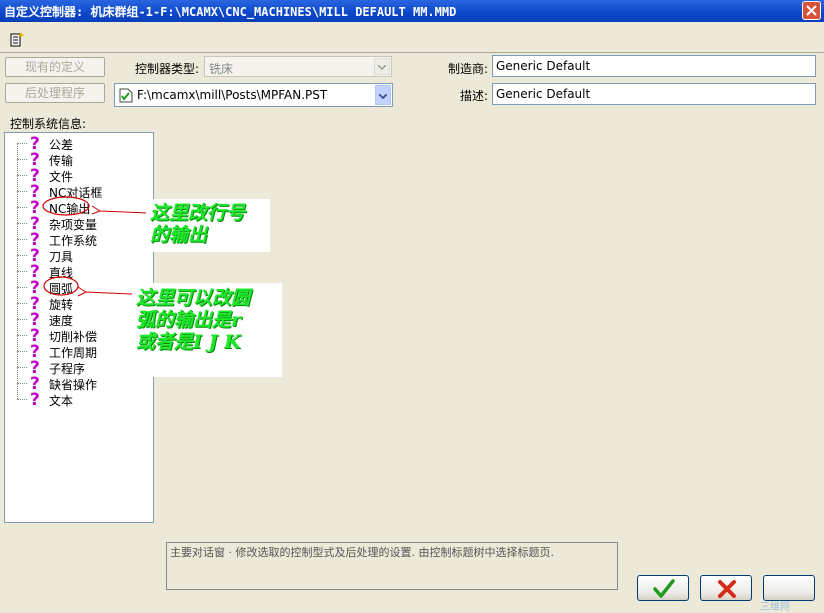  Describe the element at coordinates (198, 213) in the screenshot. I see `note1-line1: 这里改行号` at that location.